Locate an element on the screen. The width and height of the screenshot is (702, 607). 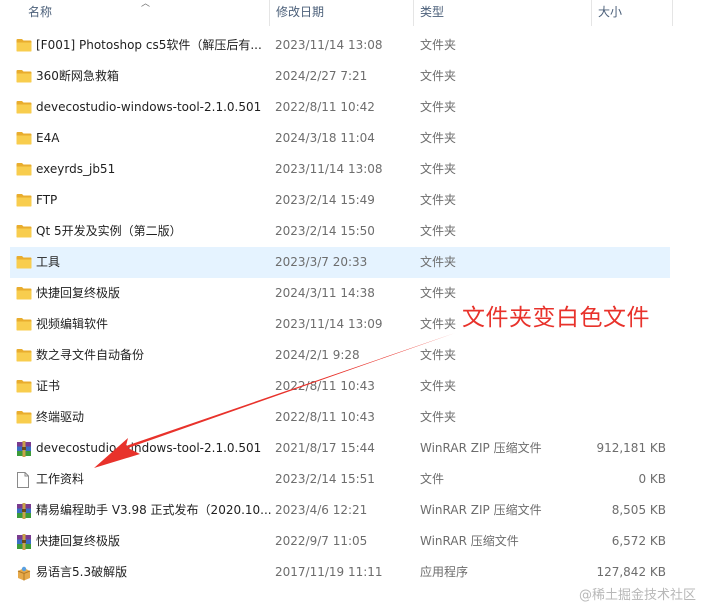
file-modified-date: 2023/2/14 15:51 is located at coordinates (325, 479).